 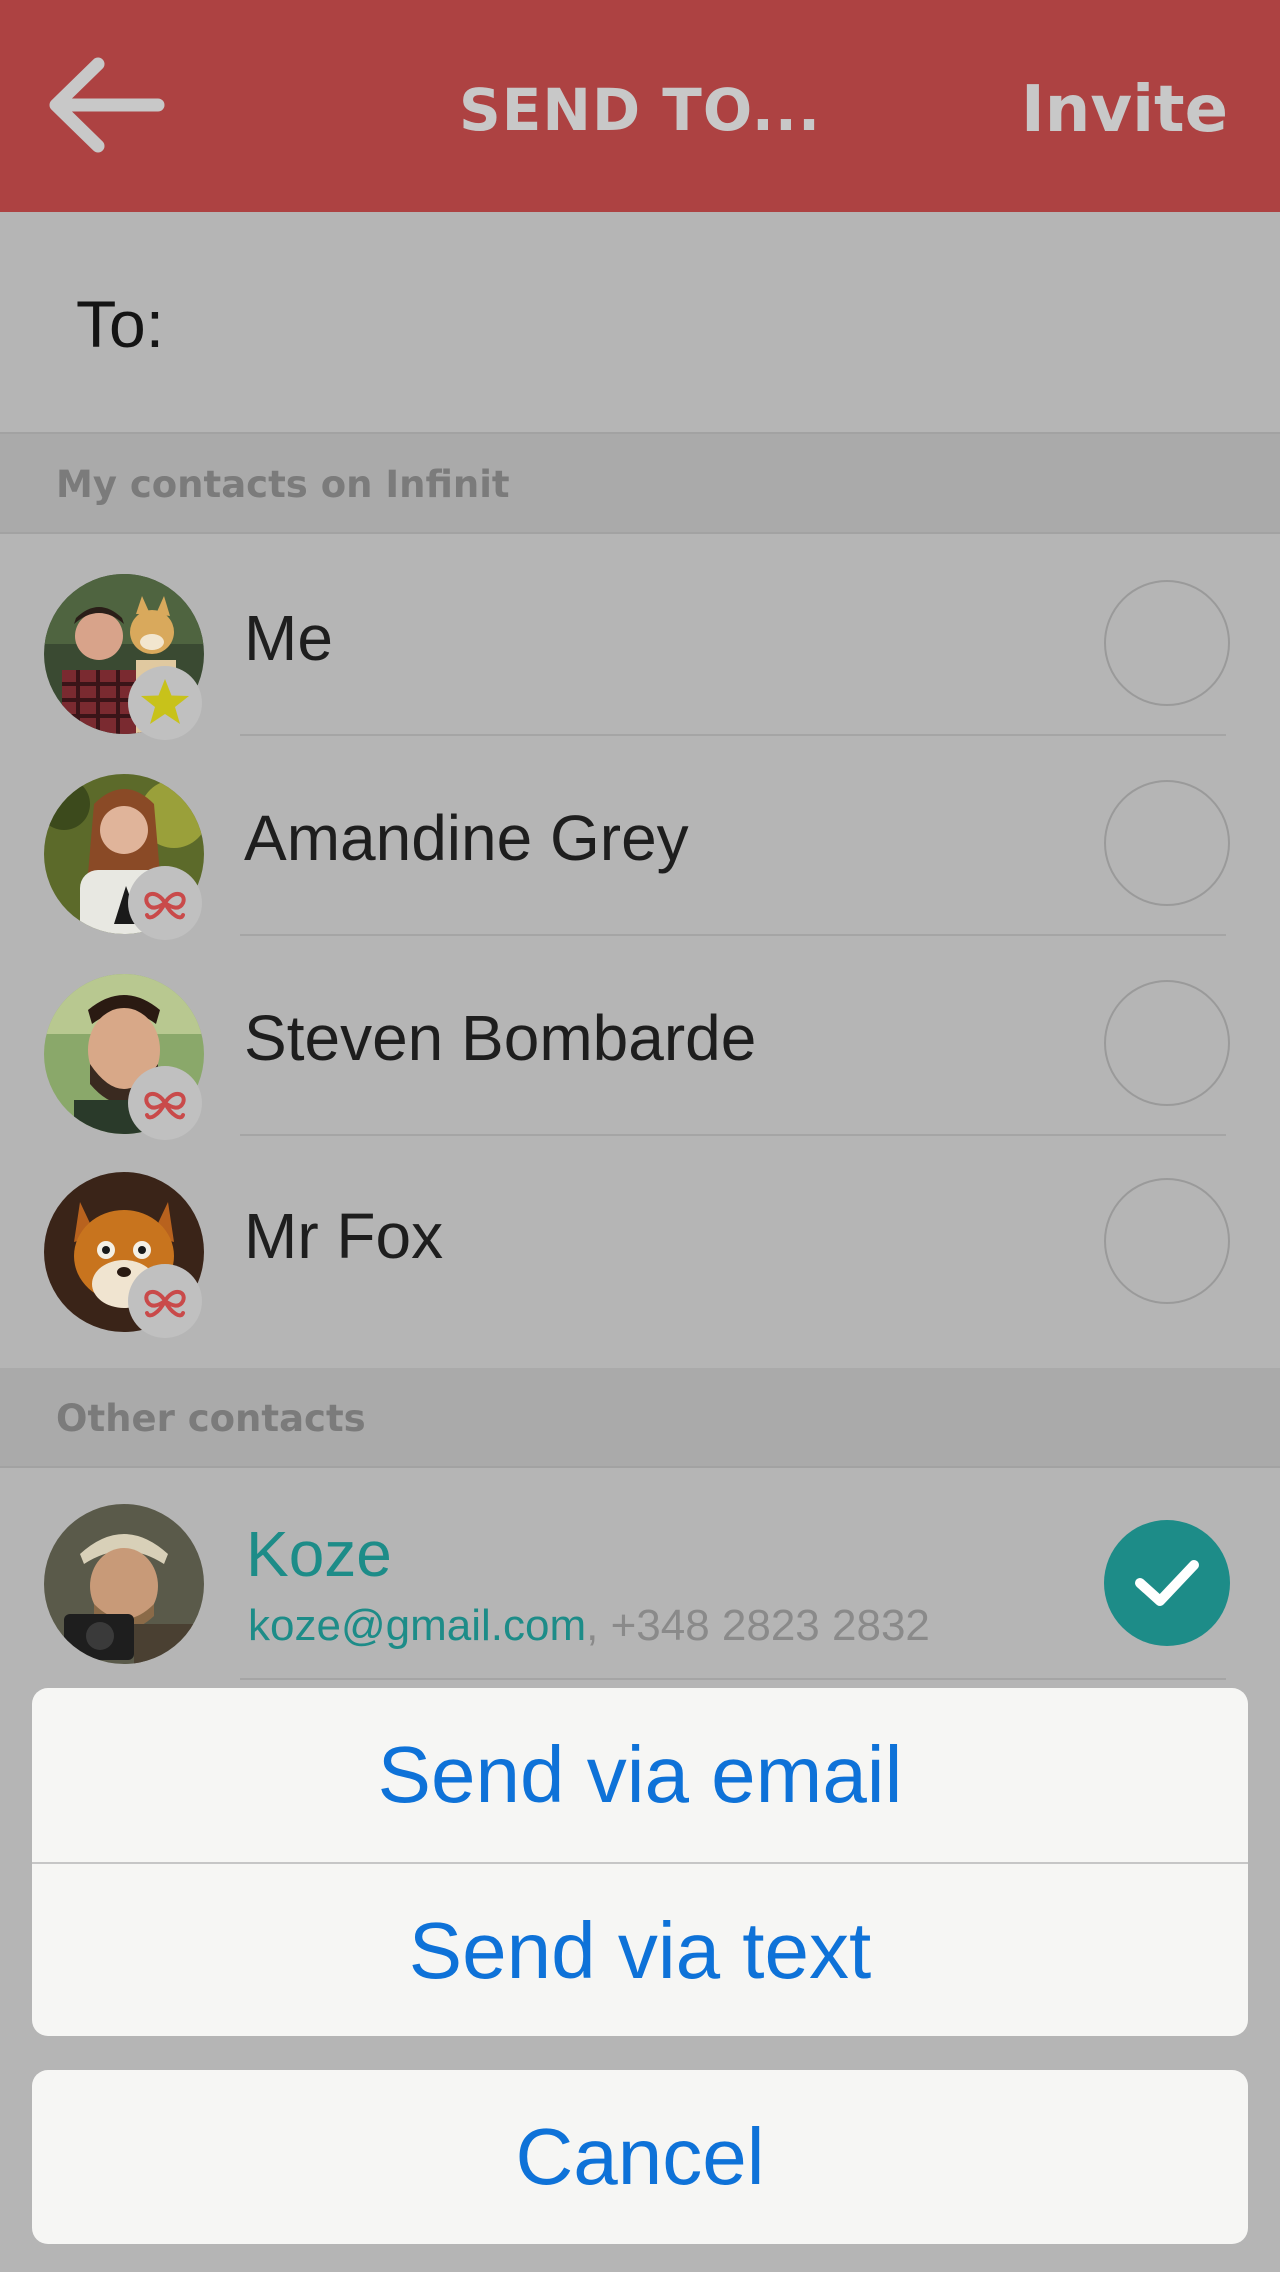 I want to click on action-sheet: Send via email Send via text, so click(x=640, y=1862).